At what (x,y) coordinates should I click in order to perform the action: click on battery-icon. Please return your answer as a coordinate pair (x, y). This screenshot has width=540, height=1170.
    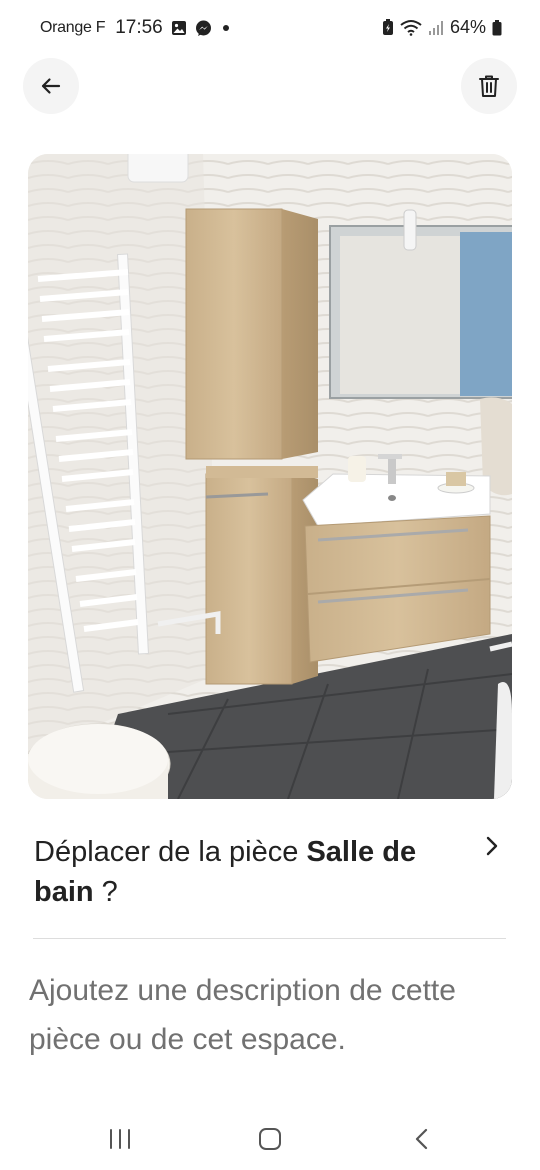
    Looking at the image, I should click on (497, 27).